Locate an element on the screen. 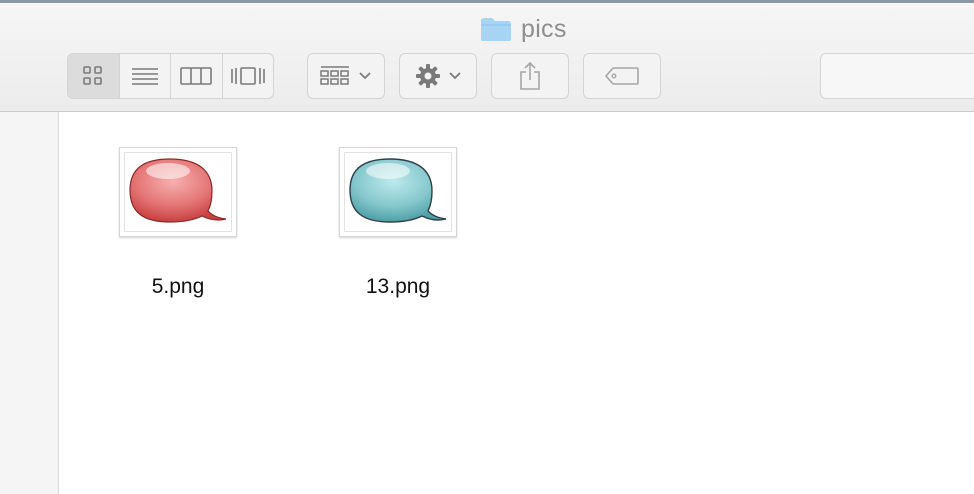  icon-view-button is located at coordinates (94, 76).